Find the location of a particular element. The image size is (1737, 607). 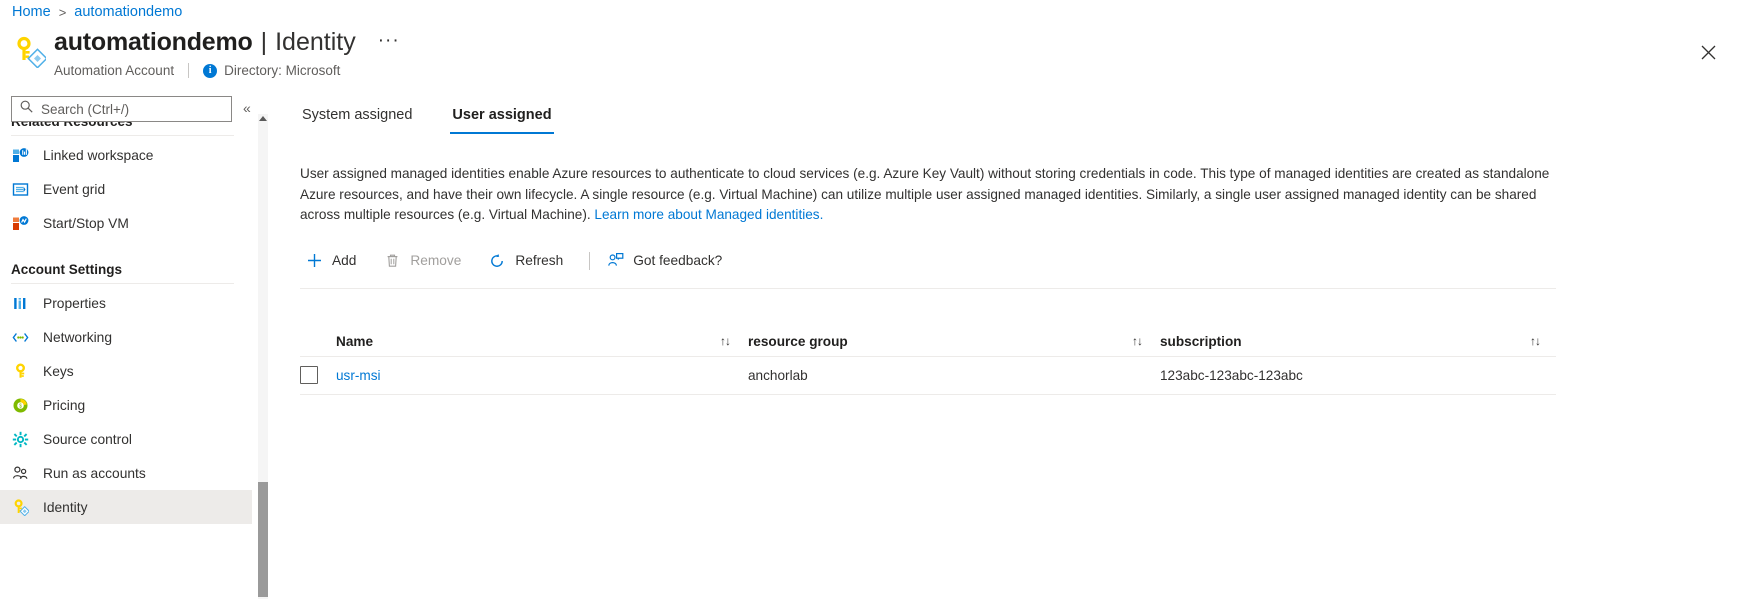

sidebar-item-source-control: Source control is located at coordinates (126, 439).